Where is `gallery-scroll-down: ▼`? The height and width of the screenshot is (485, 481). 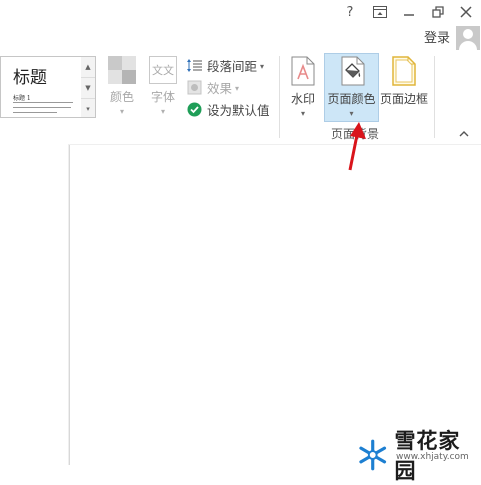 gallery-scroll-down: ▼ is located at coordinates (88, 88).